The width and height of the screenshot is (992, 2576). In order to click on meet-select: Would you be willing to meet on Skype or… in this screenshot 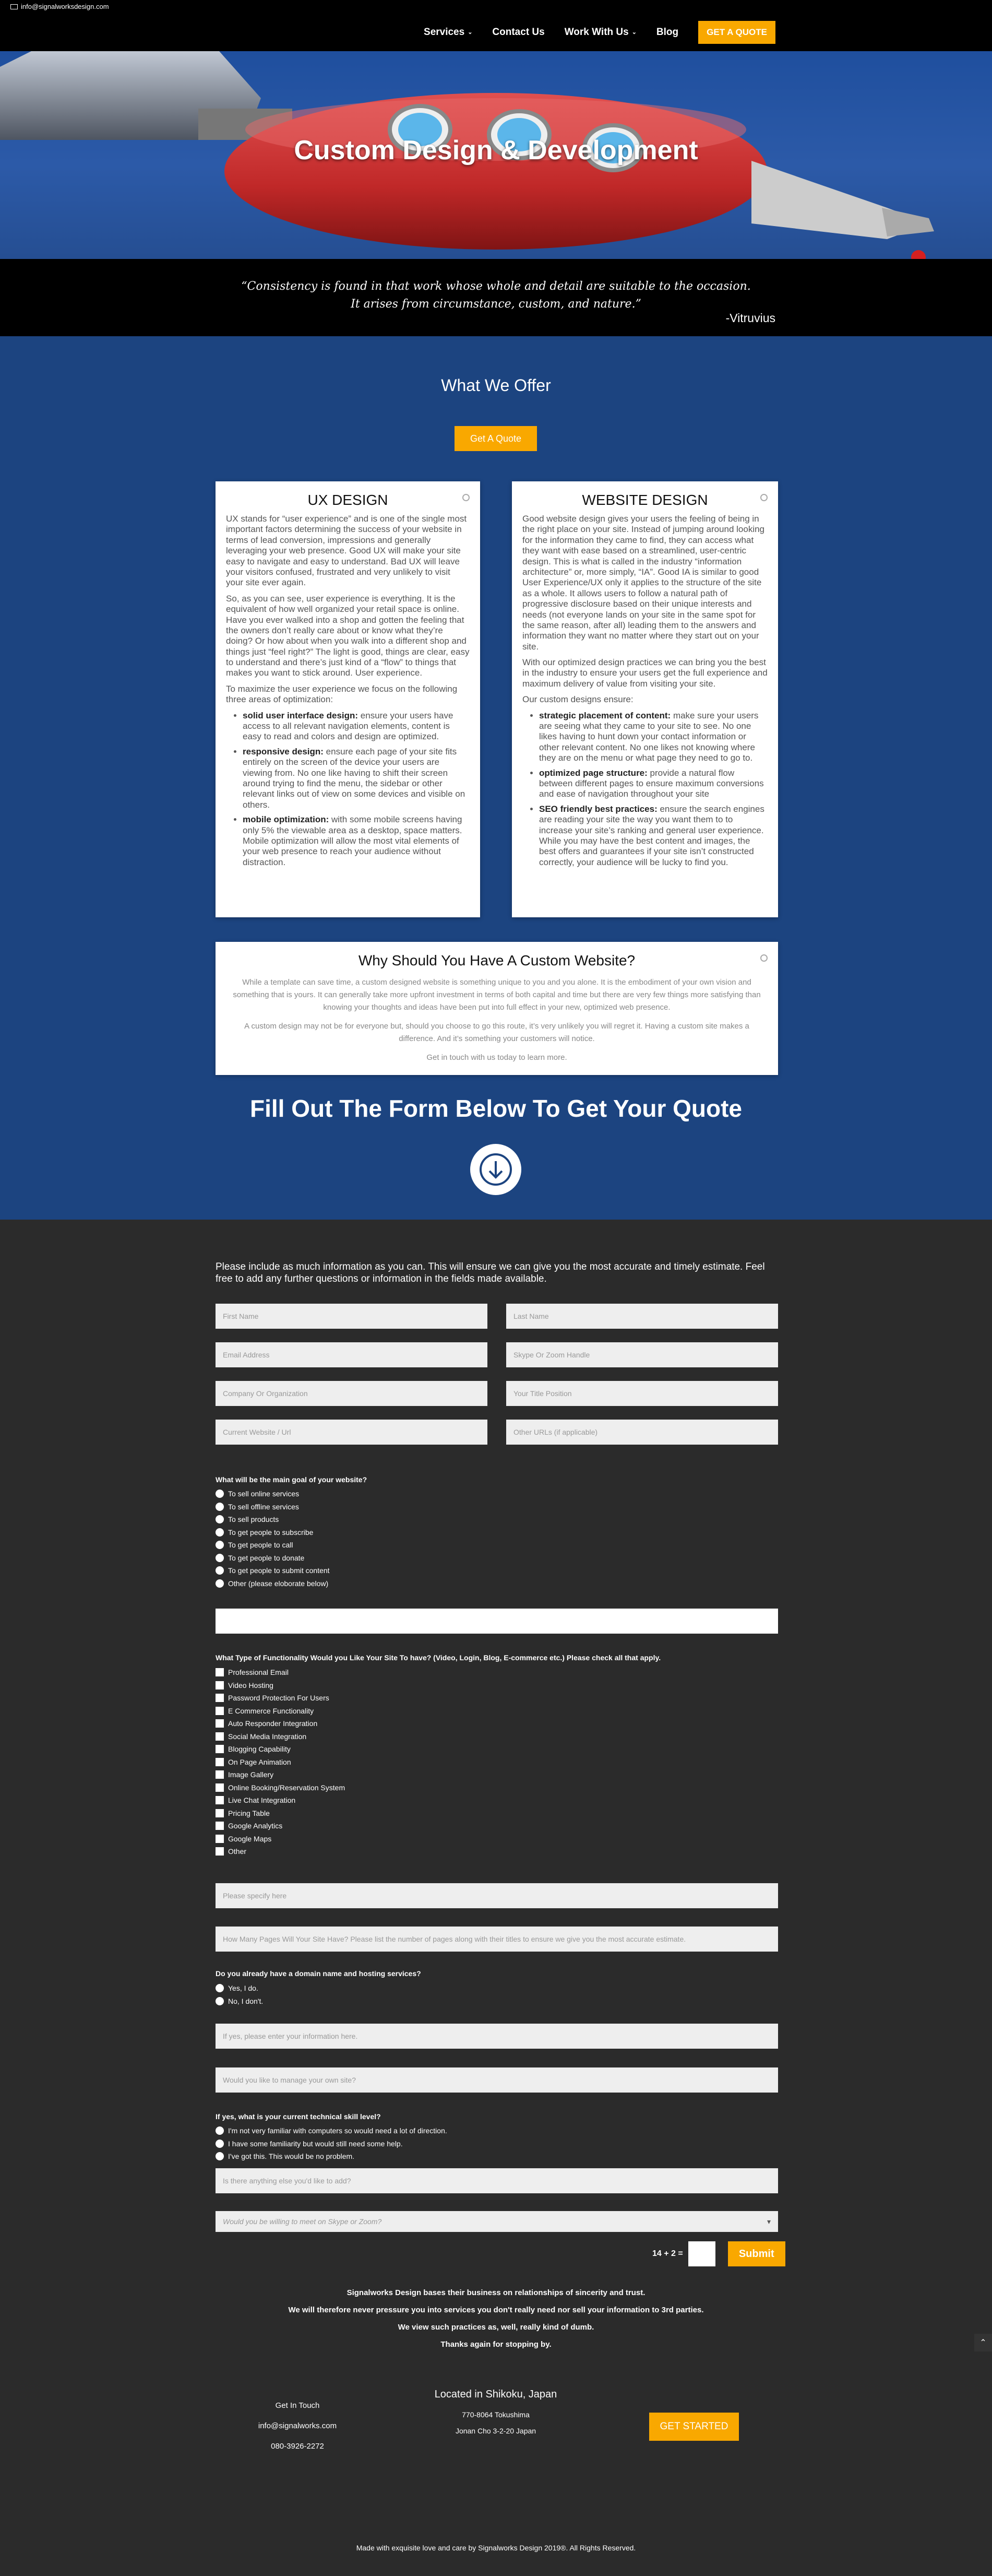, I will do `click(497, 2221)`.